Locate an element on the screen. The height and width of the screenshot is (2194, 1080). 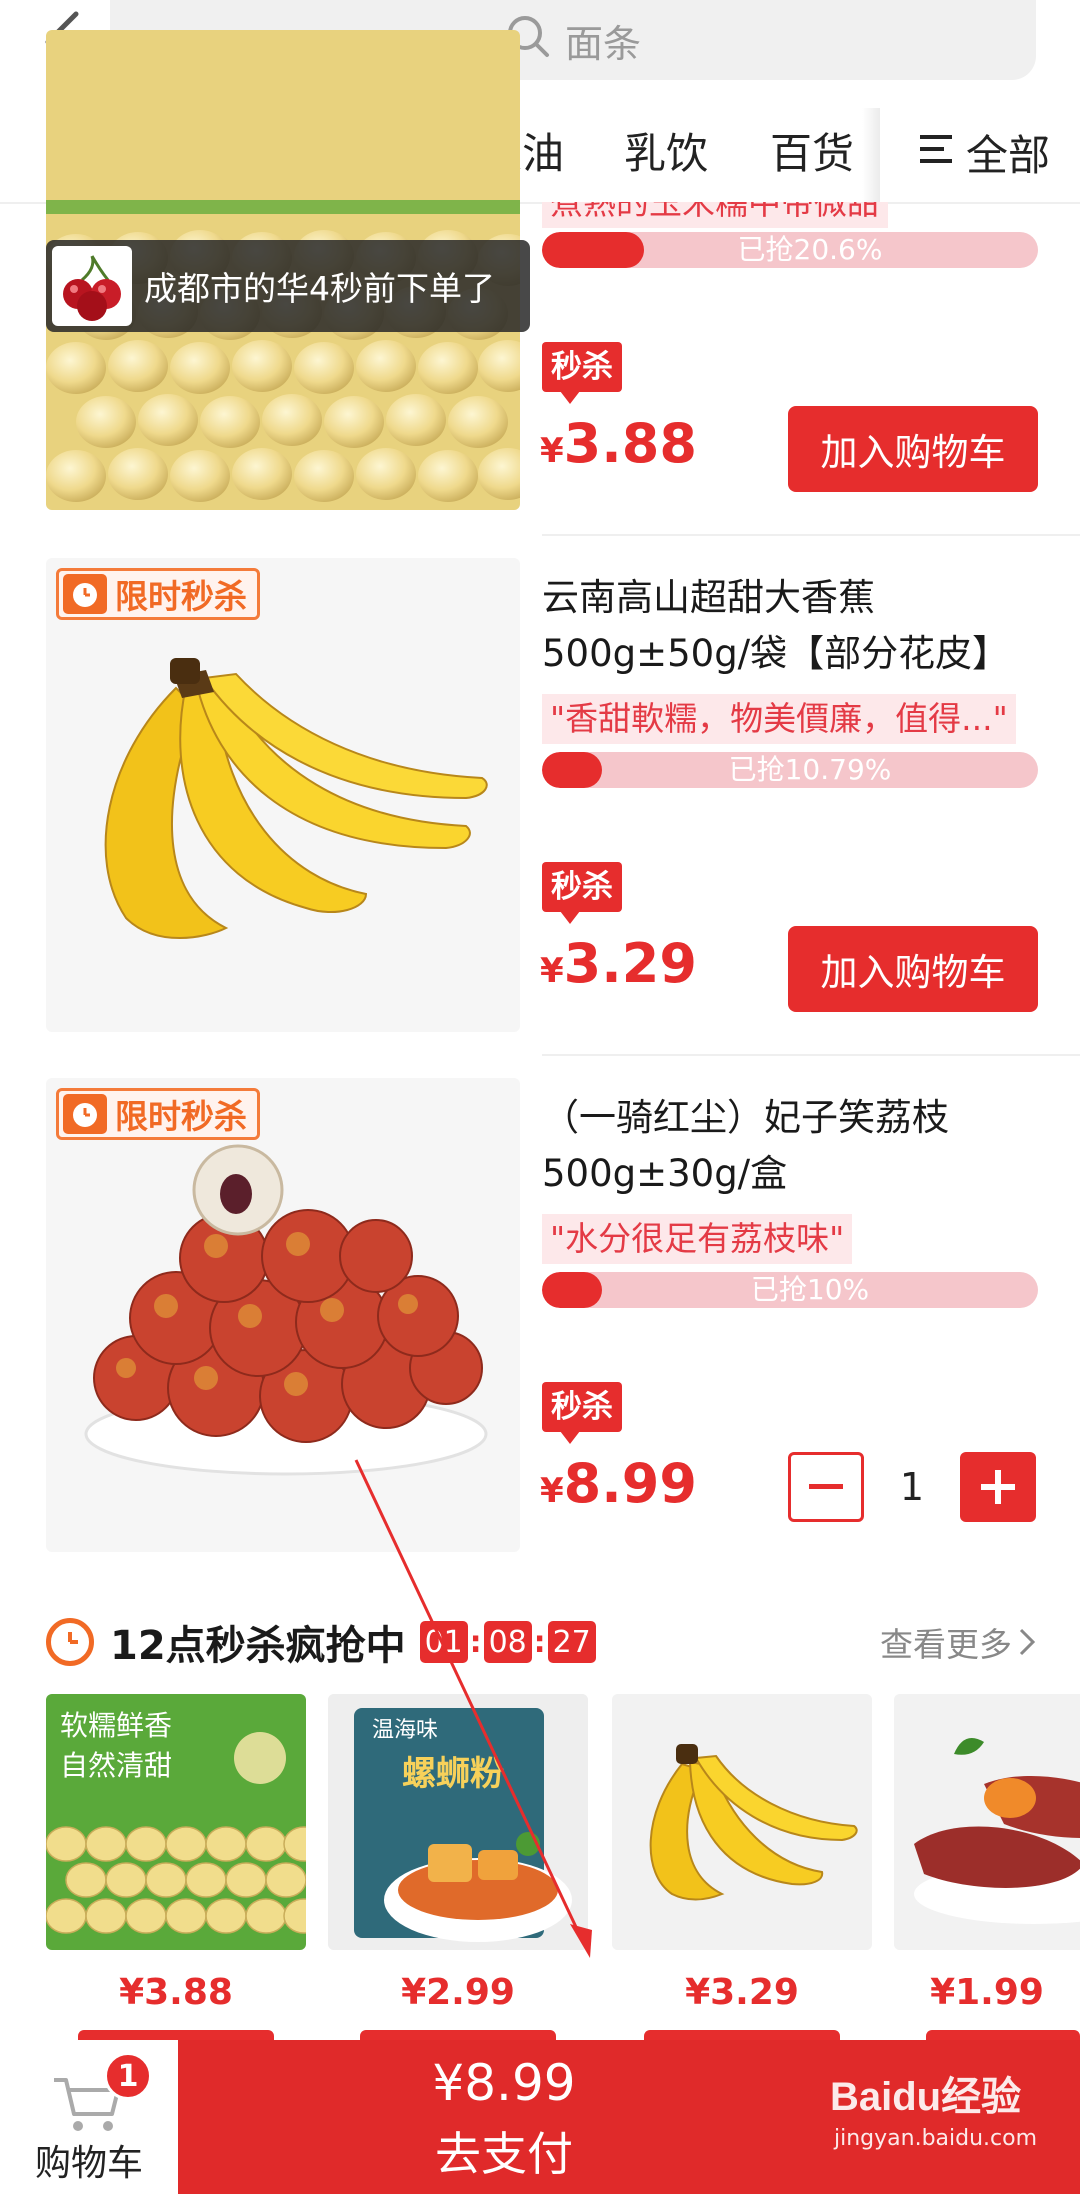
sold-progress-label: 已抢10.79% is located at coordinates (810, 769).